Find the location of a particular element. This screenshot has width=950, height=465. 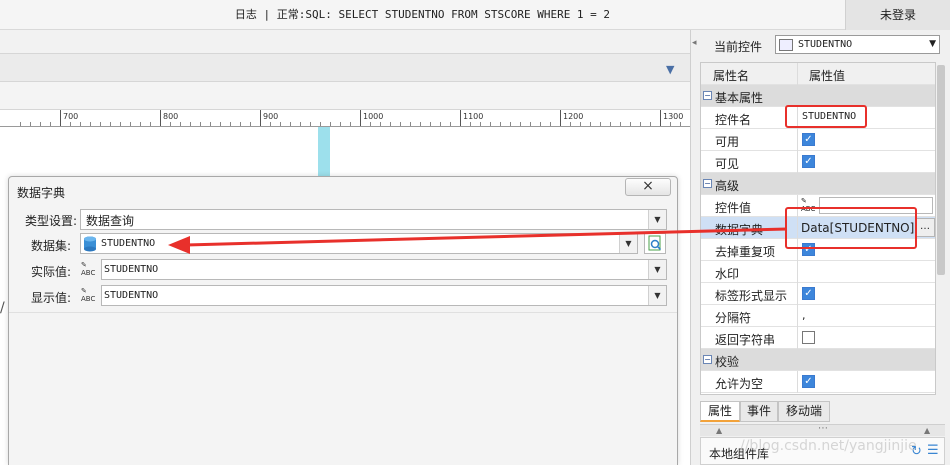

type-select: 数据查询 ▼ is located at coordinates (373, 219).